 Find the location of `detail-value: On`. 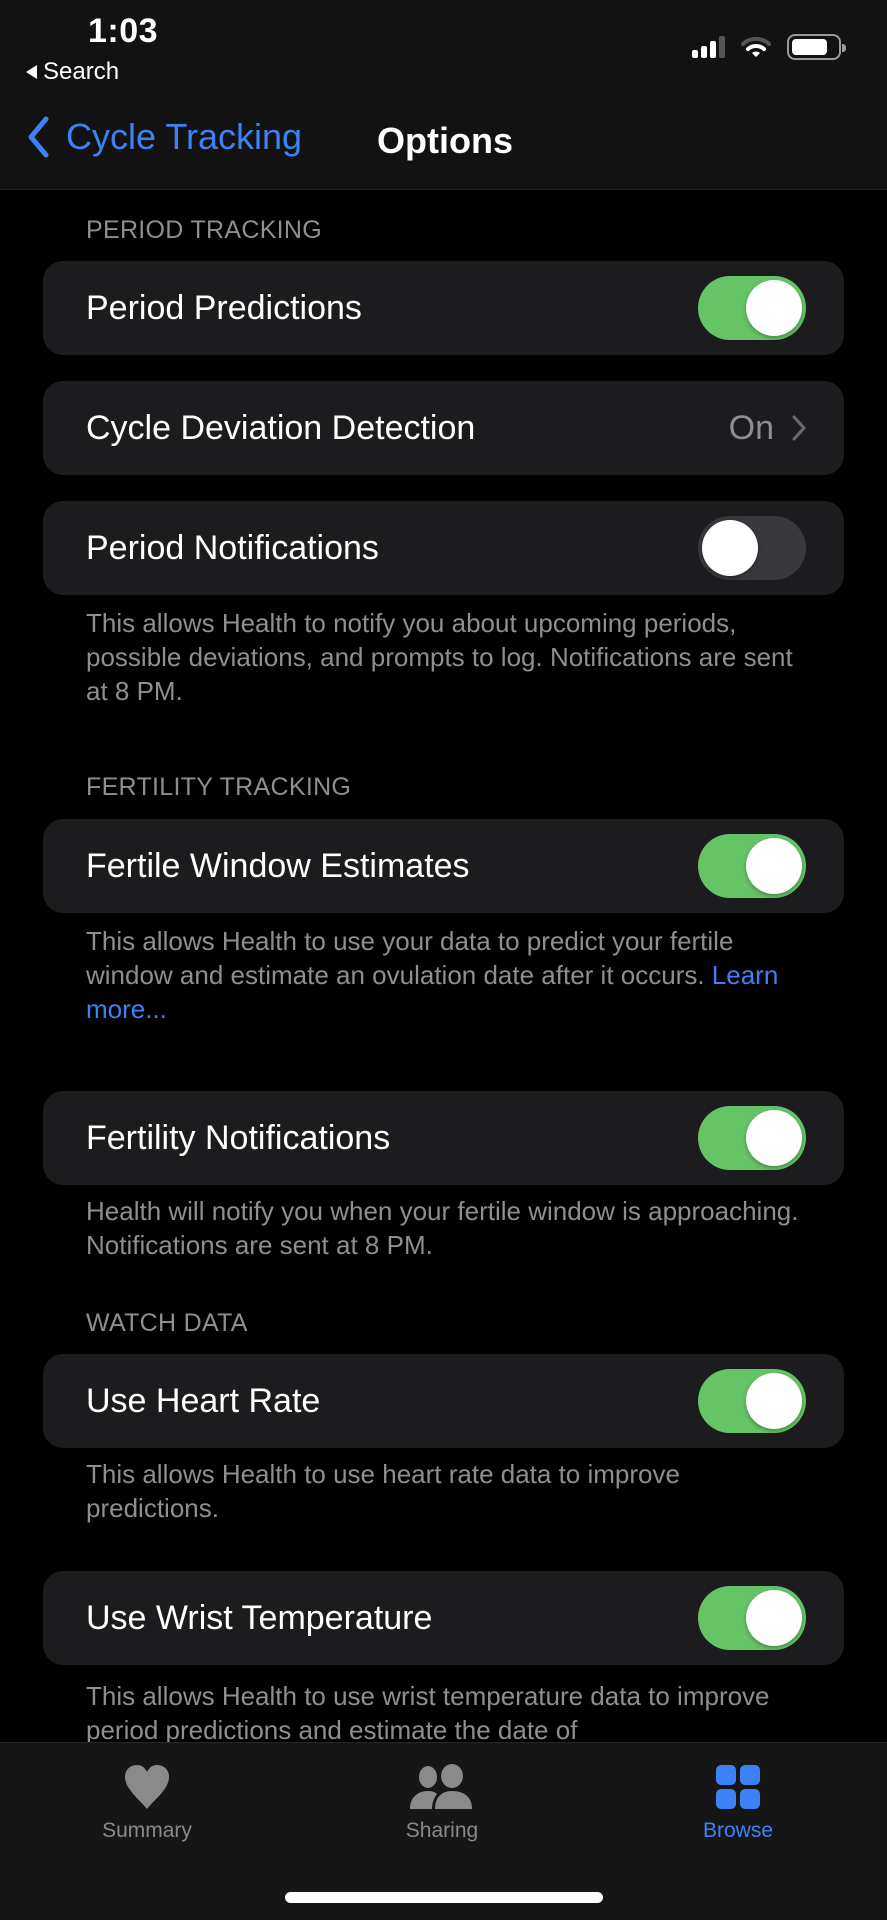

detail-value: On is located at coordinates (751, 427).